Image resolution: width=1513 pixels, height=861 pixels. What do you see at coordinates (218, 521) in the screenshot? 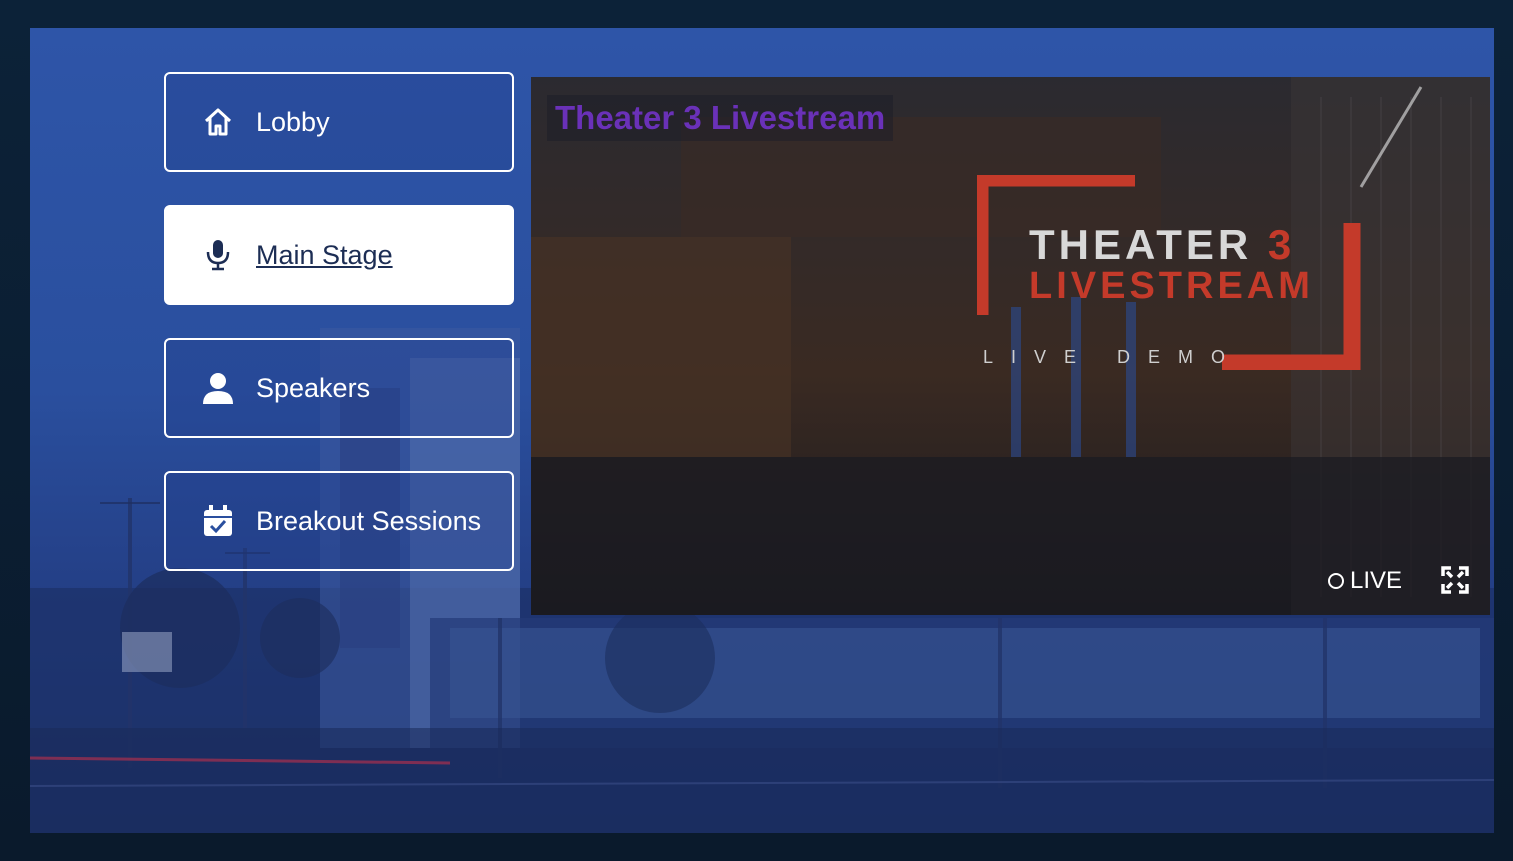
I see `calendar-check-icon` at bounding box center [218, 521].